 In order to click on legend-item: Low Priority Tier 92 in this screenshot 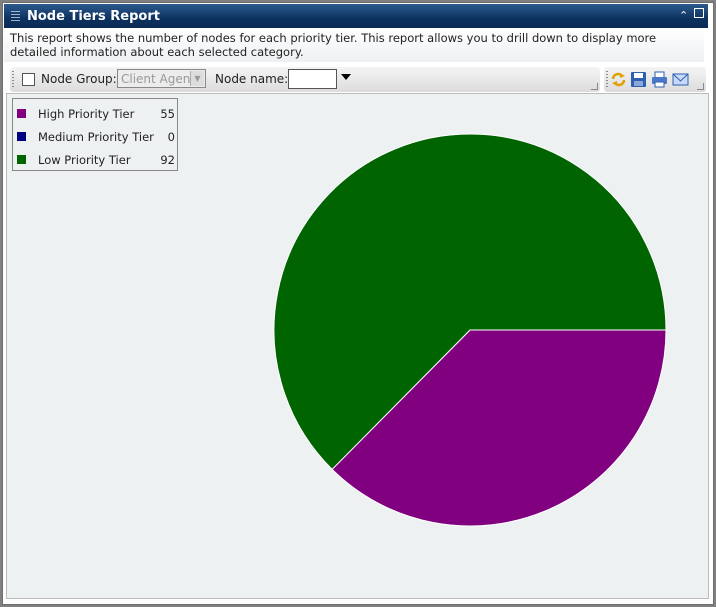, I will do `click(96, 160)`.